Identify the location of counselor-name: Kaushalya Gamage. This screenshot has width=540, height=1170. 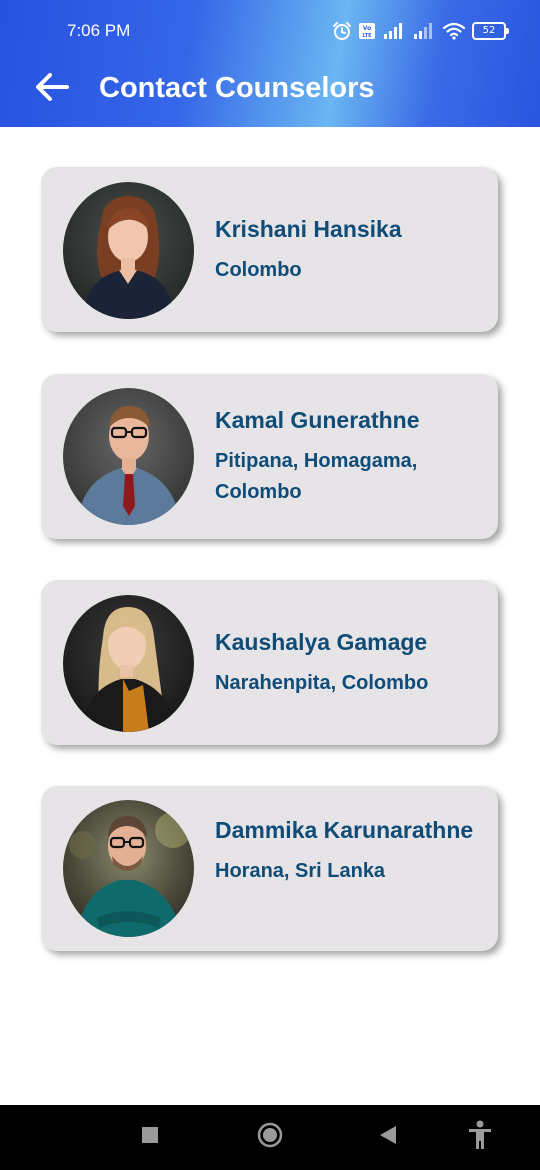
(321, 642).